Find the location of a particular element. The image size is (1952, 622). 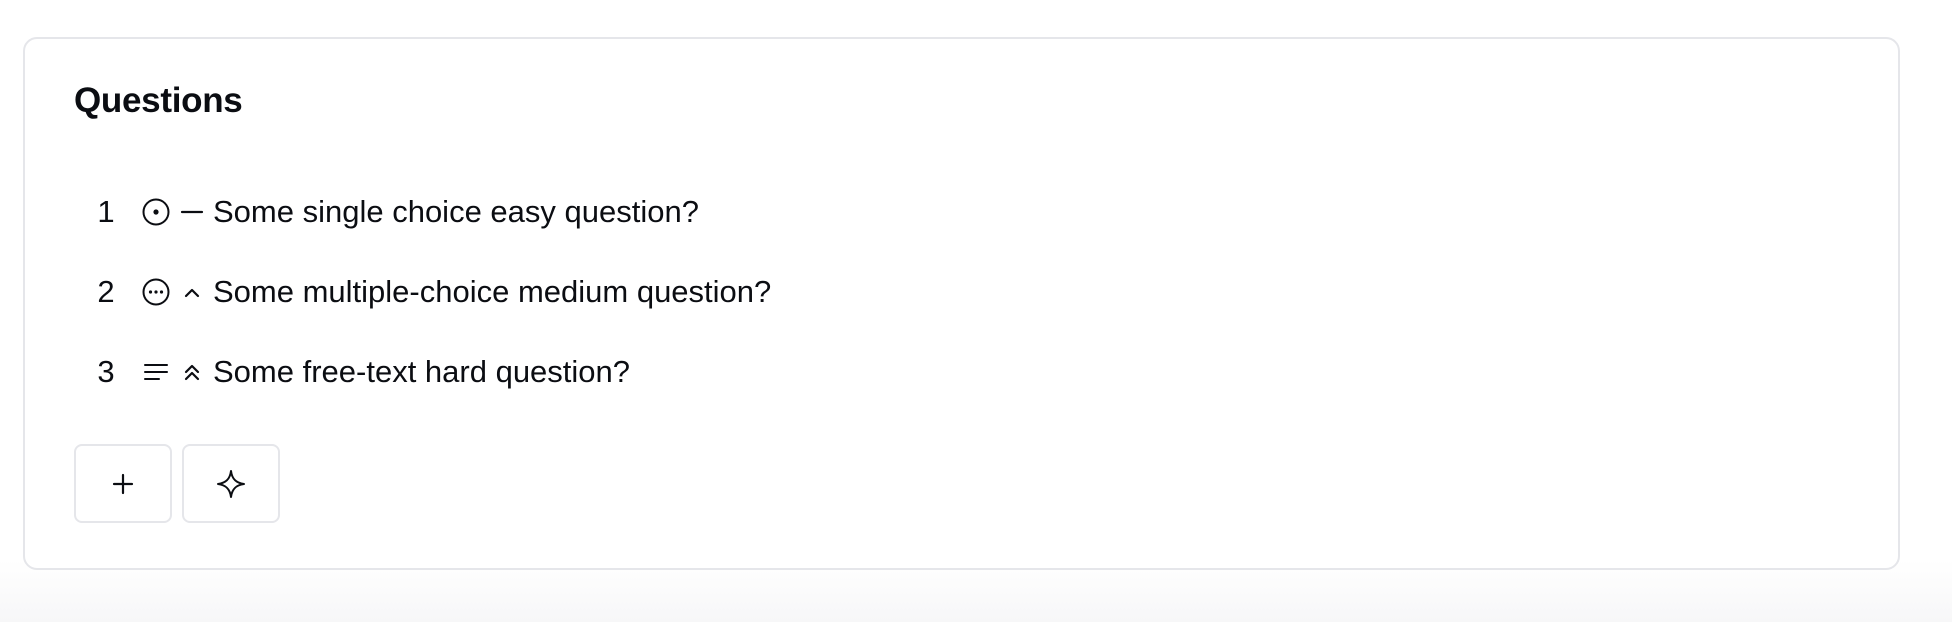

question-number: 1 is located at coordinates (106, 211).